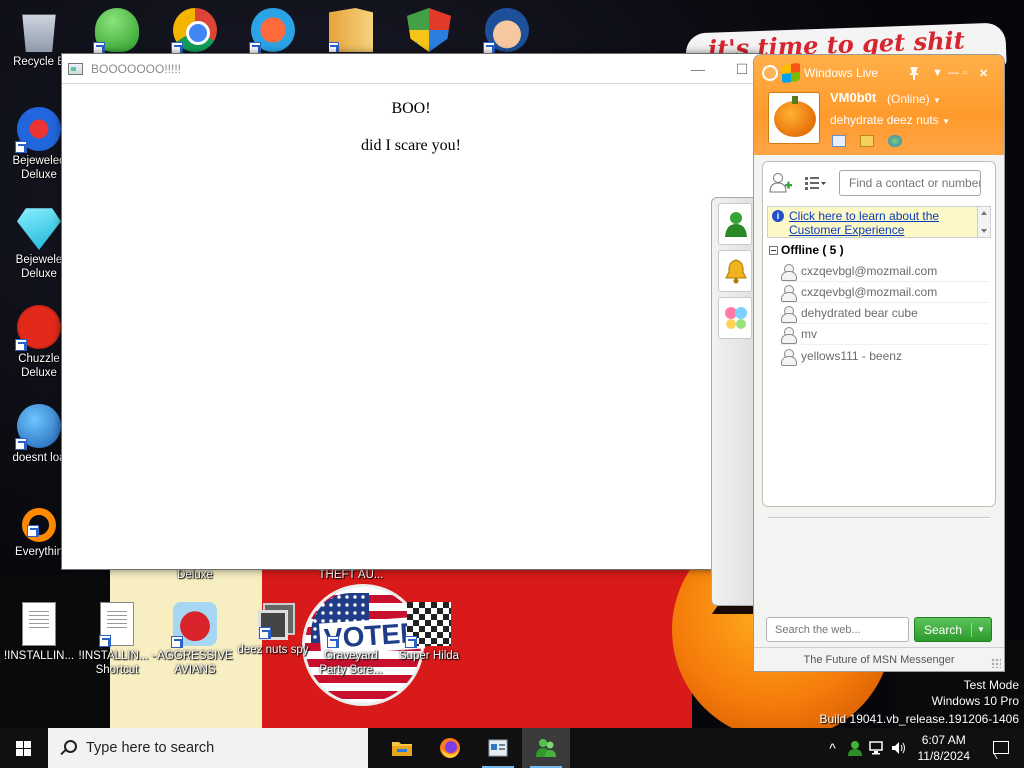 The width and height of the screenshot is (1024, 768). What do you see at coordinates (869, 292) in the screenshot?
I see `contact-name: cxzqevbgl@mozmail.com` at bounding box center [869, 292].